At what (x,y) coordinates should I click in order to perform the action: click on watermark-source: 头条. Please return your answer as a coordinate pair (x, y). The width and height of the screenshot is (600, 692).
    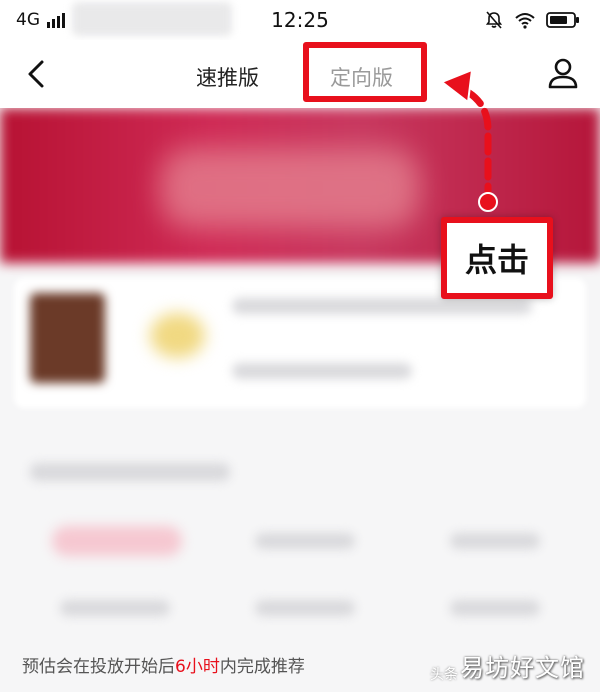
    Looking at the image, I should click on (444, 675).